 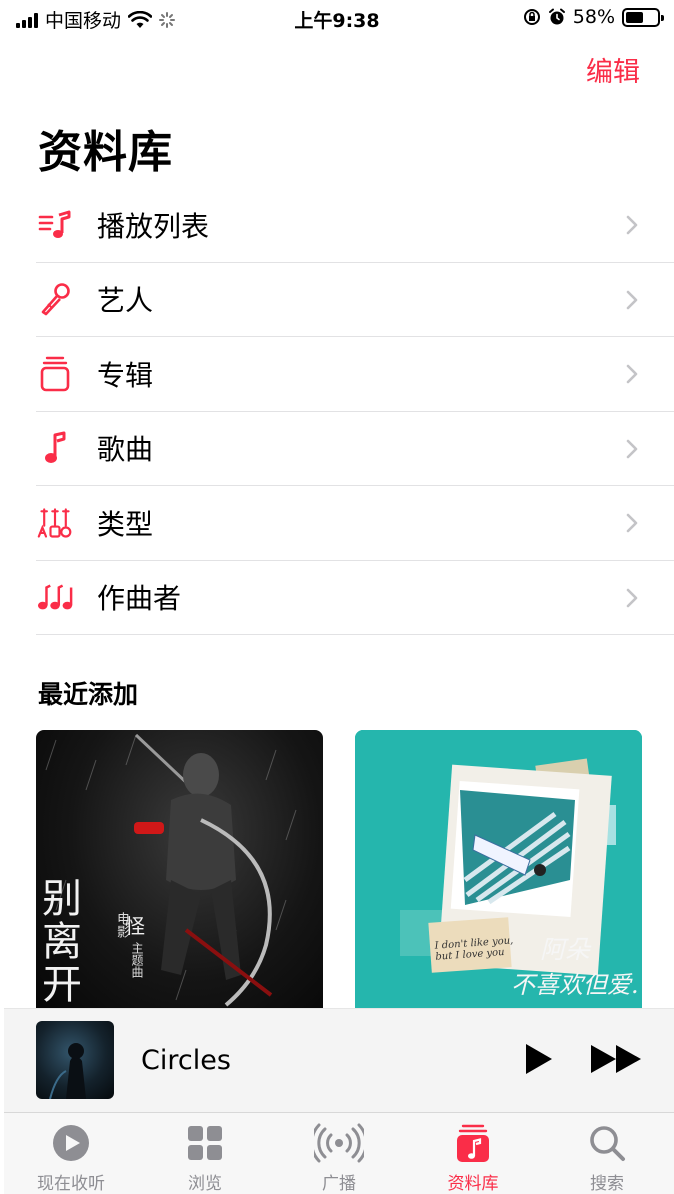 I want to click on grid-icon, so click(x=205, y=1143).